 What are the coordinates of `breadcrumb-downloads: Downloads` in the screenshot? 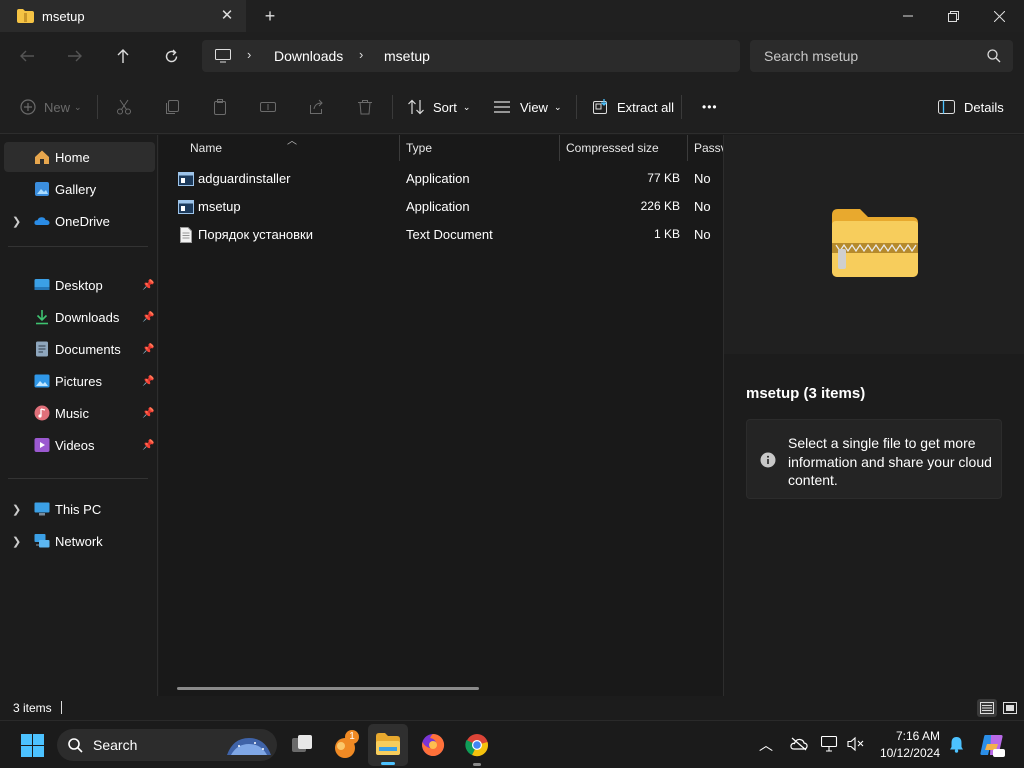 It's located at (308, 56).